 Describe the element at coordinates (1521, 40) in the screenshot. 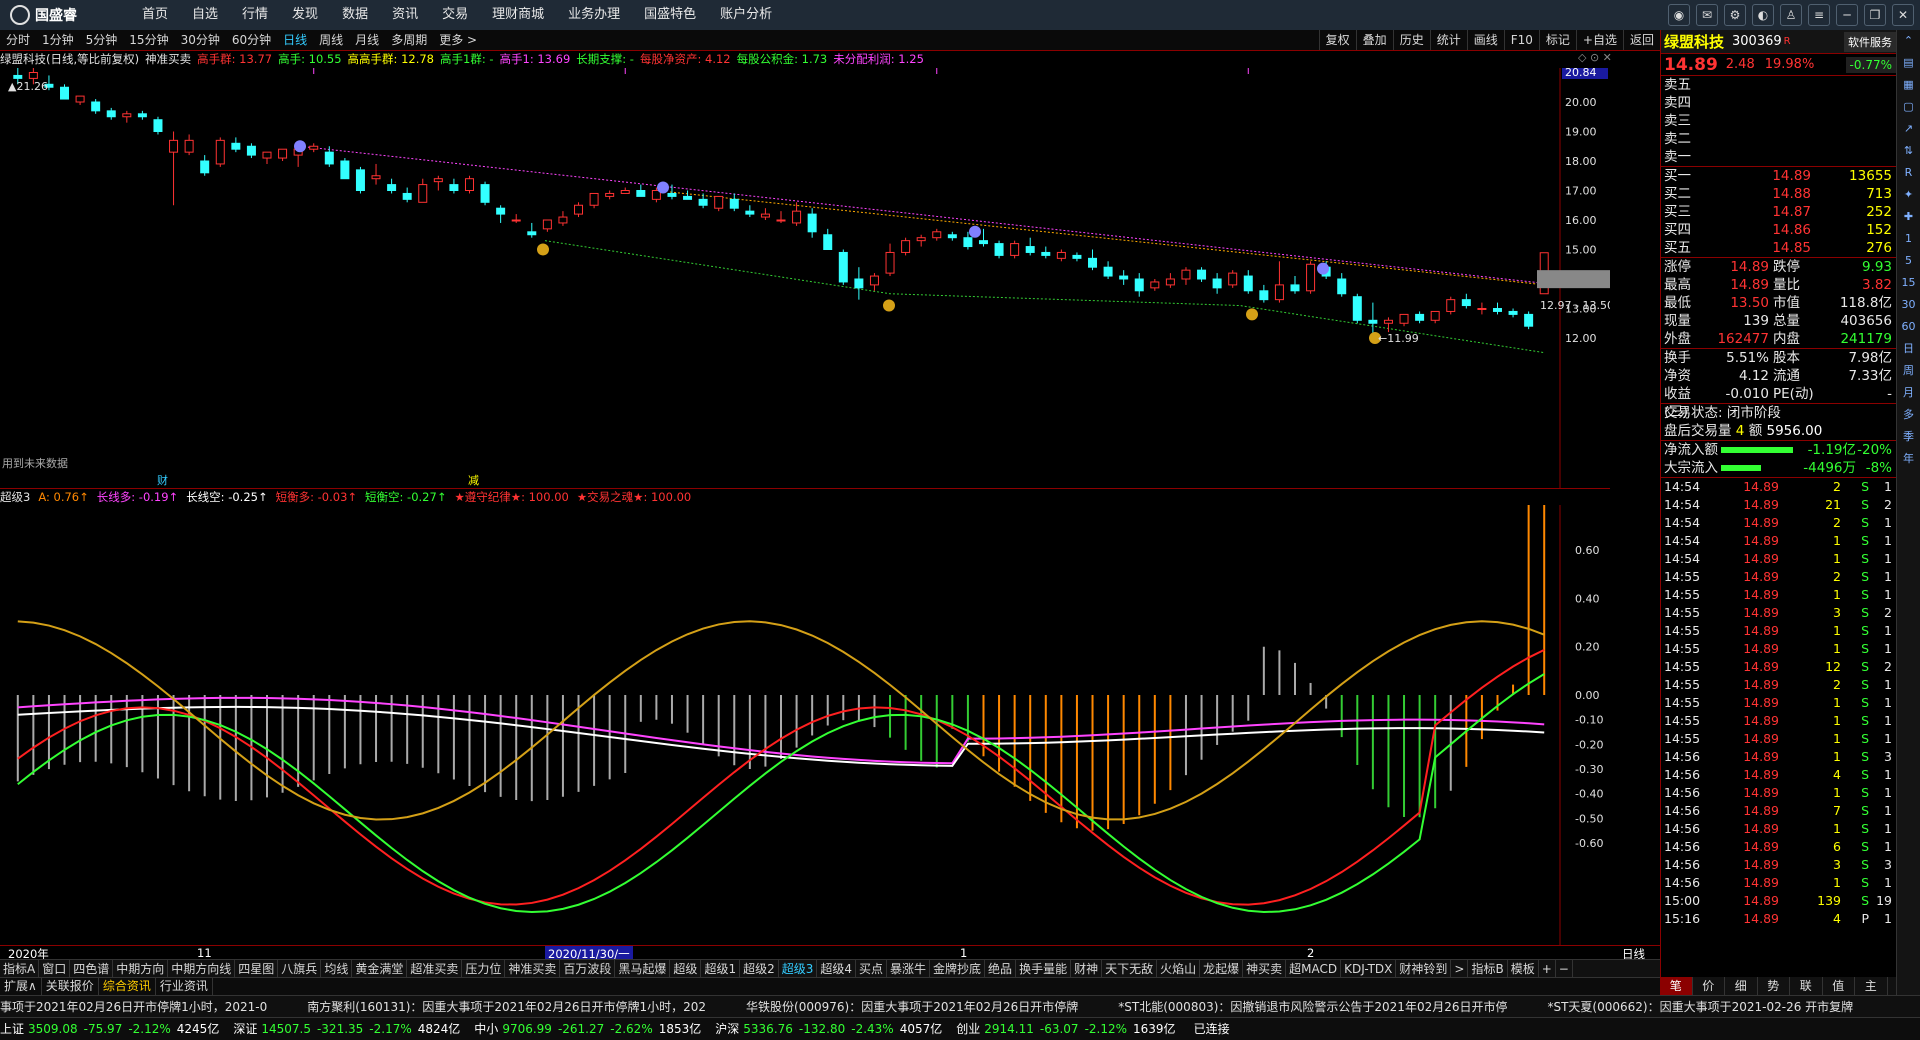

I see `tool-5: F10` at that location.